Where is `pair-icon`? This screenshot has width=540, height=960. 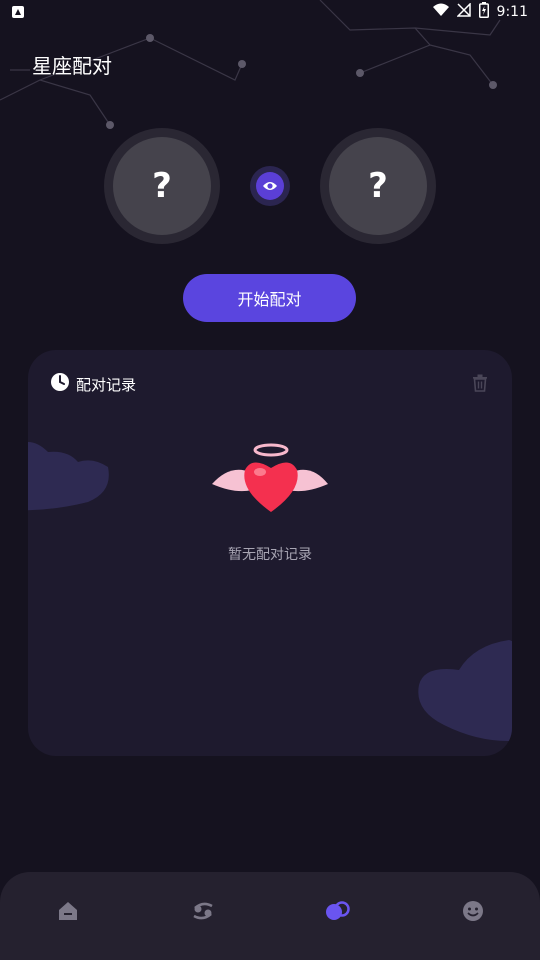
pair-icon is located at coordinates (338, 913).